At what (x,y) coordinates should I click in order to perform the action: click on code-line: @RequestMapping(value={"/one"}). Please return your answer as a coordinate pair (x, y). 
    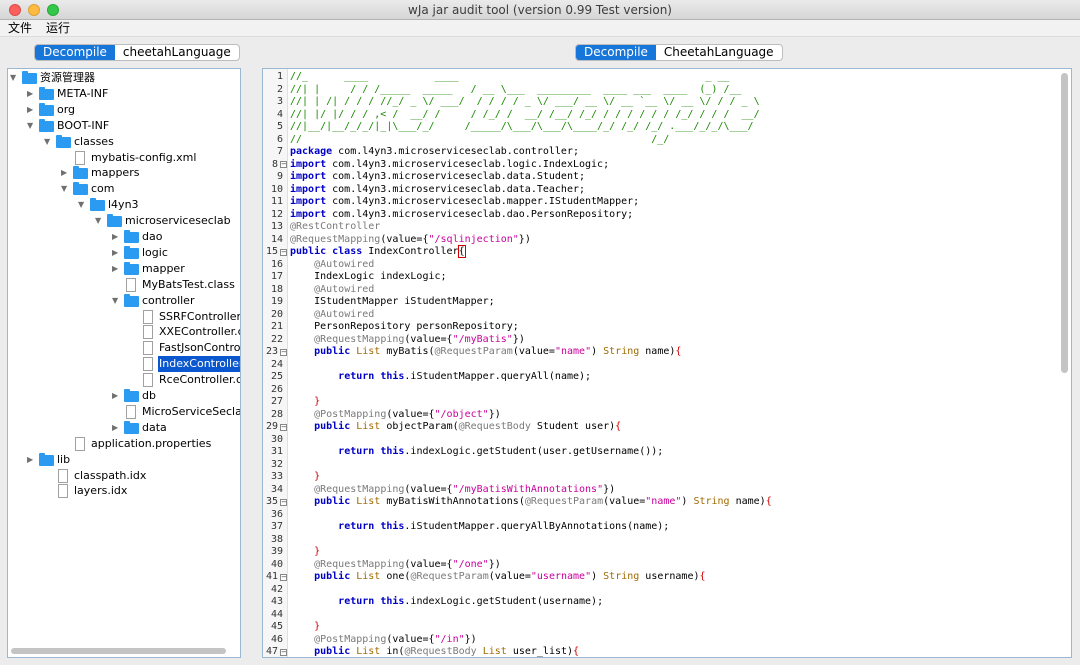
    Looking at the image, I should click on (395, 565).